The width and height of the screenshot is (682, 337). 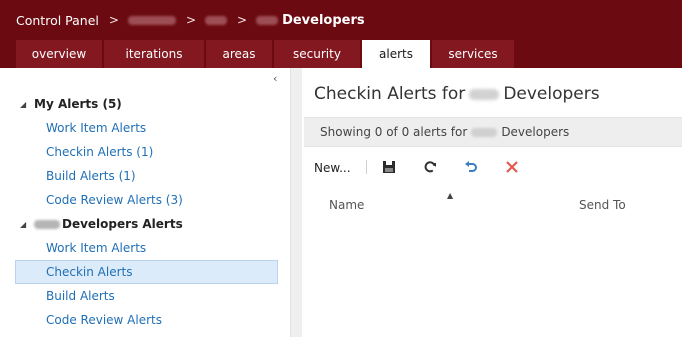 What do you see at coordinates (151, 20) in the screenshot?
I see `breadcrumb-redacted-collection` at bounding box center [151, 20].